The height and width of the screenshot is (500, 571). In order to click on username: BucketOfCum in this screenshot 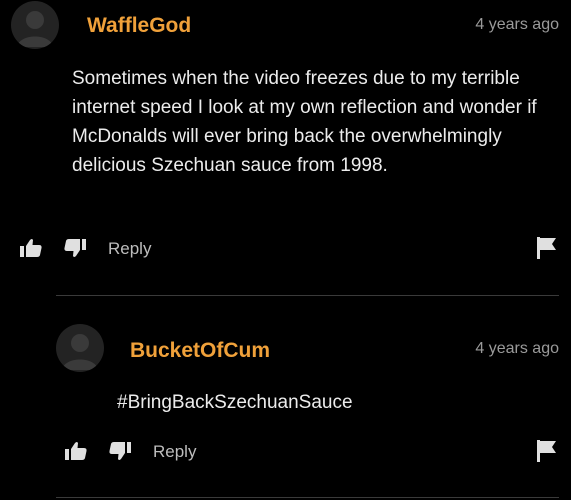, I will do `click(200, 351)`.